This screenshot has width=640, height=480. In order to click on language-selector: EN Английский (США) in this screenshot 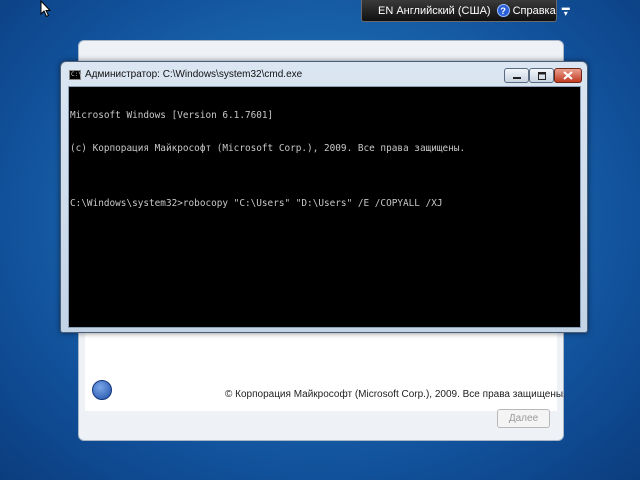, I will do `click(426, 11)`.